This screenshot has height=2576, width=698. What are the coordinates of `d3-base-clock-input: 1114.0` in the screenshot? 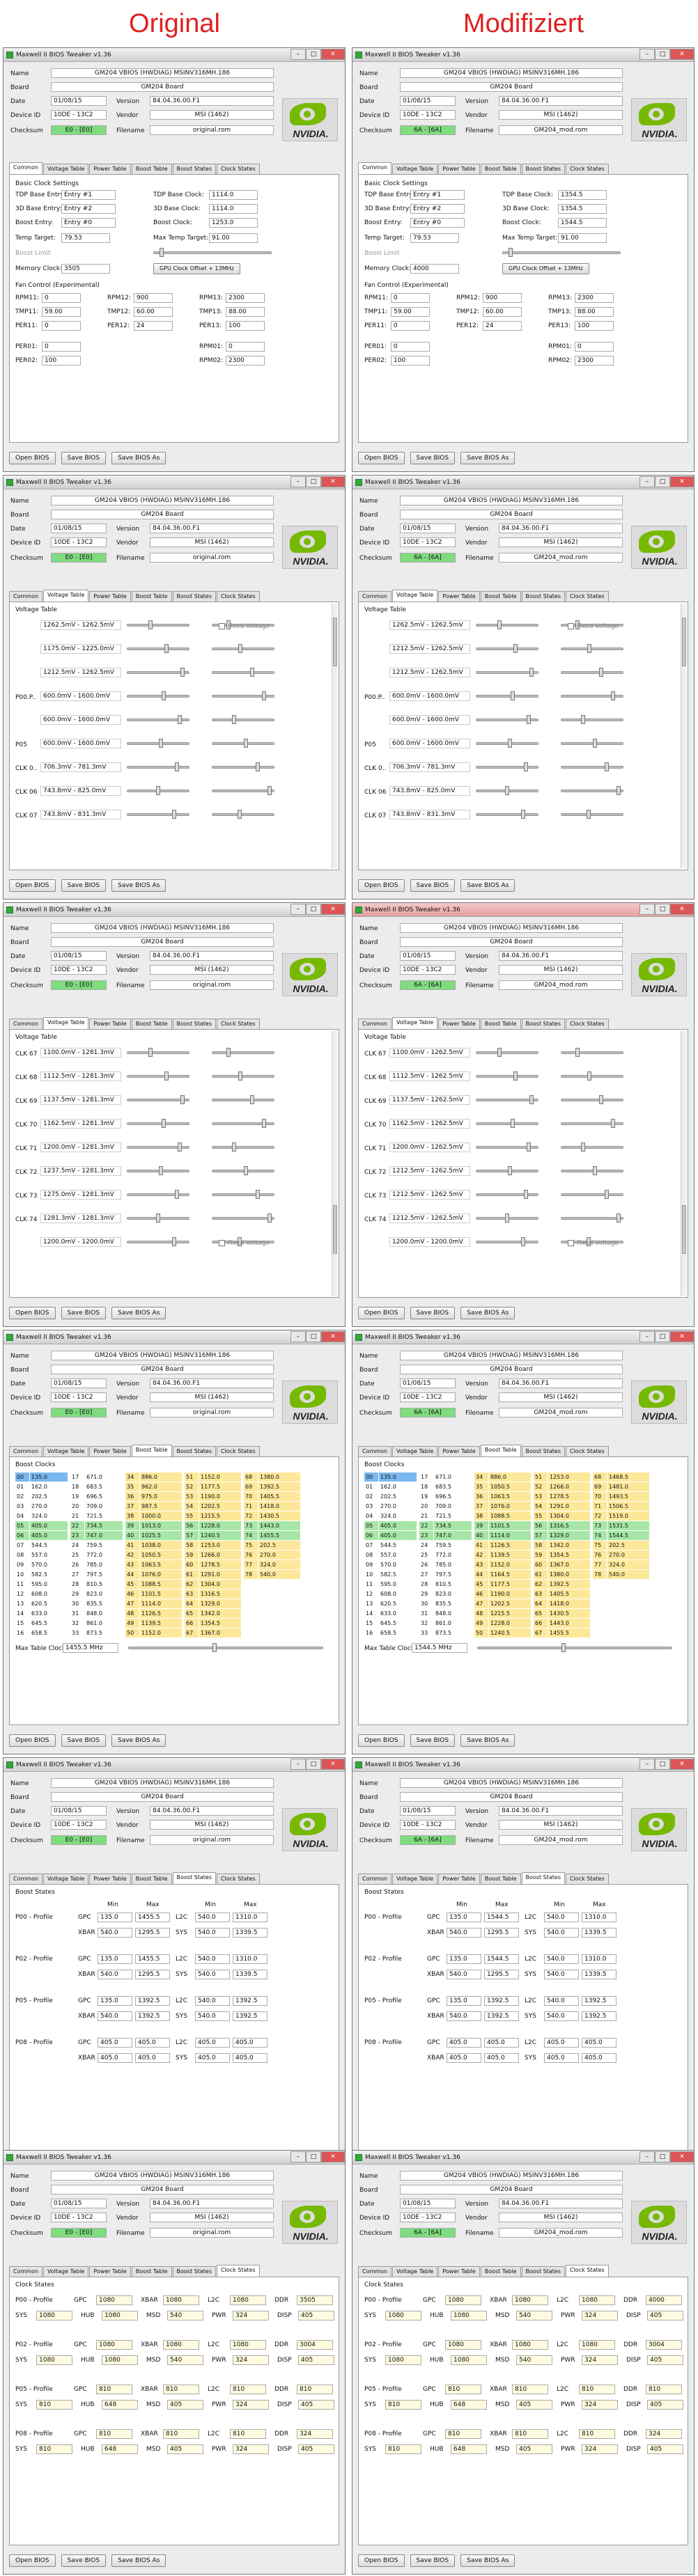 It's located at (233, 209).